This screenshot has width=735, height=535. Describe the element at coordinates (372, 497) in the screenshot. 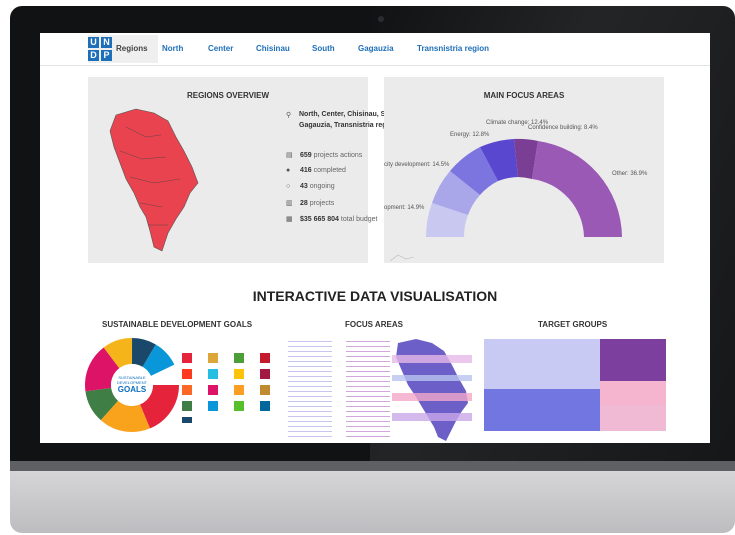

I see `monitor-chin` at that location.